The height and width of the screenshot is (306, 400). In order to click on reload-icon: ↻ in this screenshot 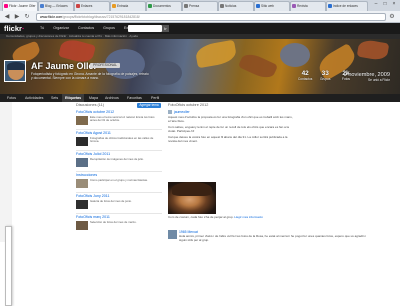, I will do `click(27, 17)`.